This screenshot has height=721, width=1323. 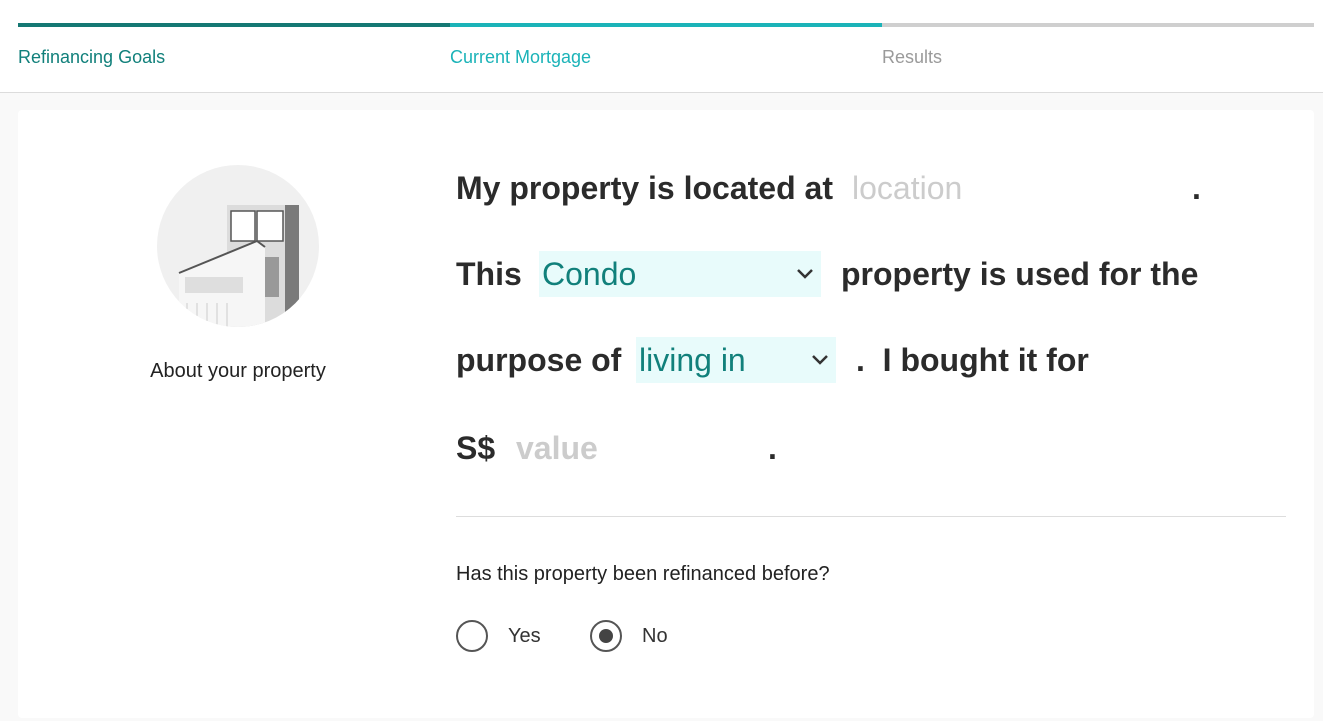 I want to click on radio-selected-dot, so click(x=606, y=636).